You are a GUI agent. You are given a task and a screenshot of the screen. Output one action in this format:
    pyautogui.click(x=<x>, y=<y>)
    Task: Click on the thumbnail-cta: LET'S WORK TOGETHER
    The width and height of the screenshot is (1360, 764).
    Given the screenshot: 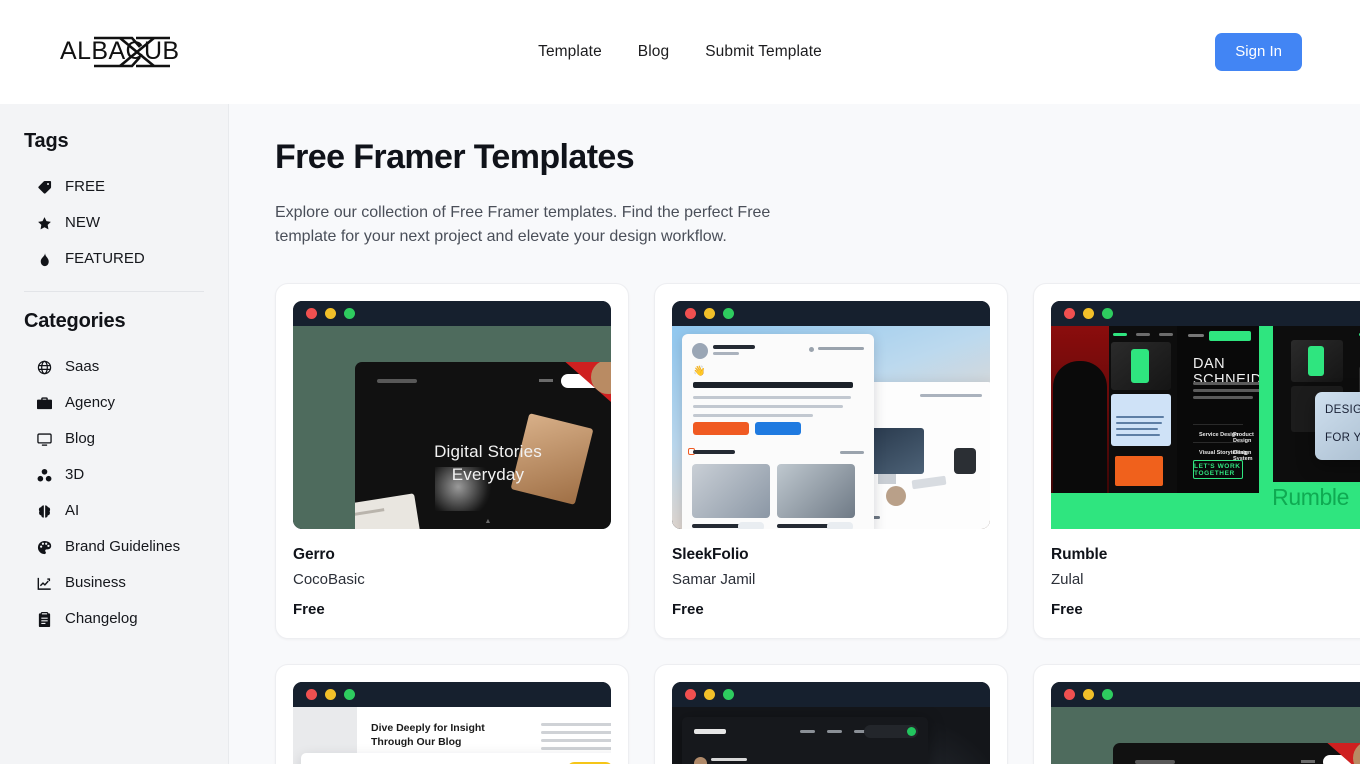 What is the action you would take?
    pyautogui.click(x=1218, y=470)
    